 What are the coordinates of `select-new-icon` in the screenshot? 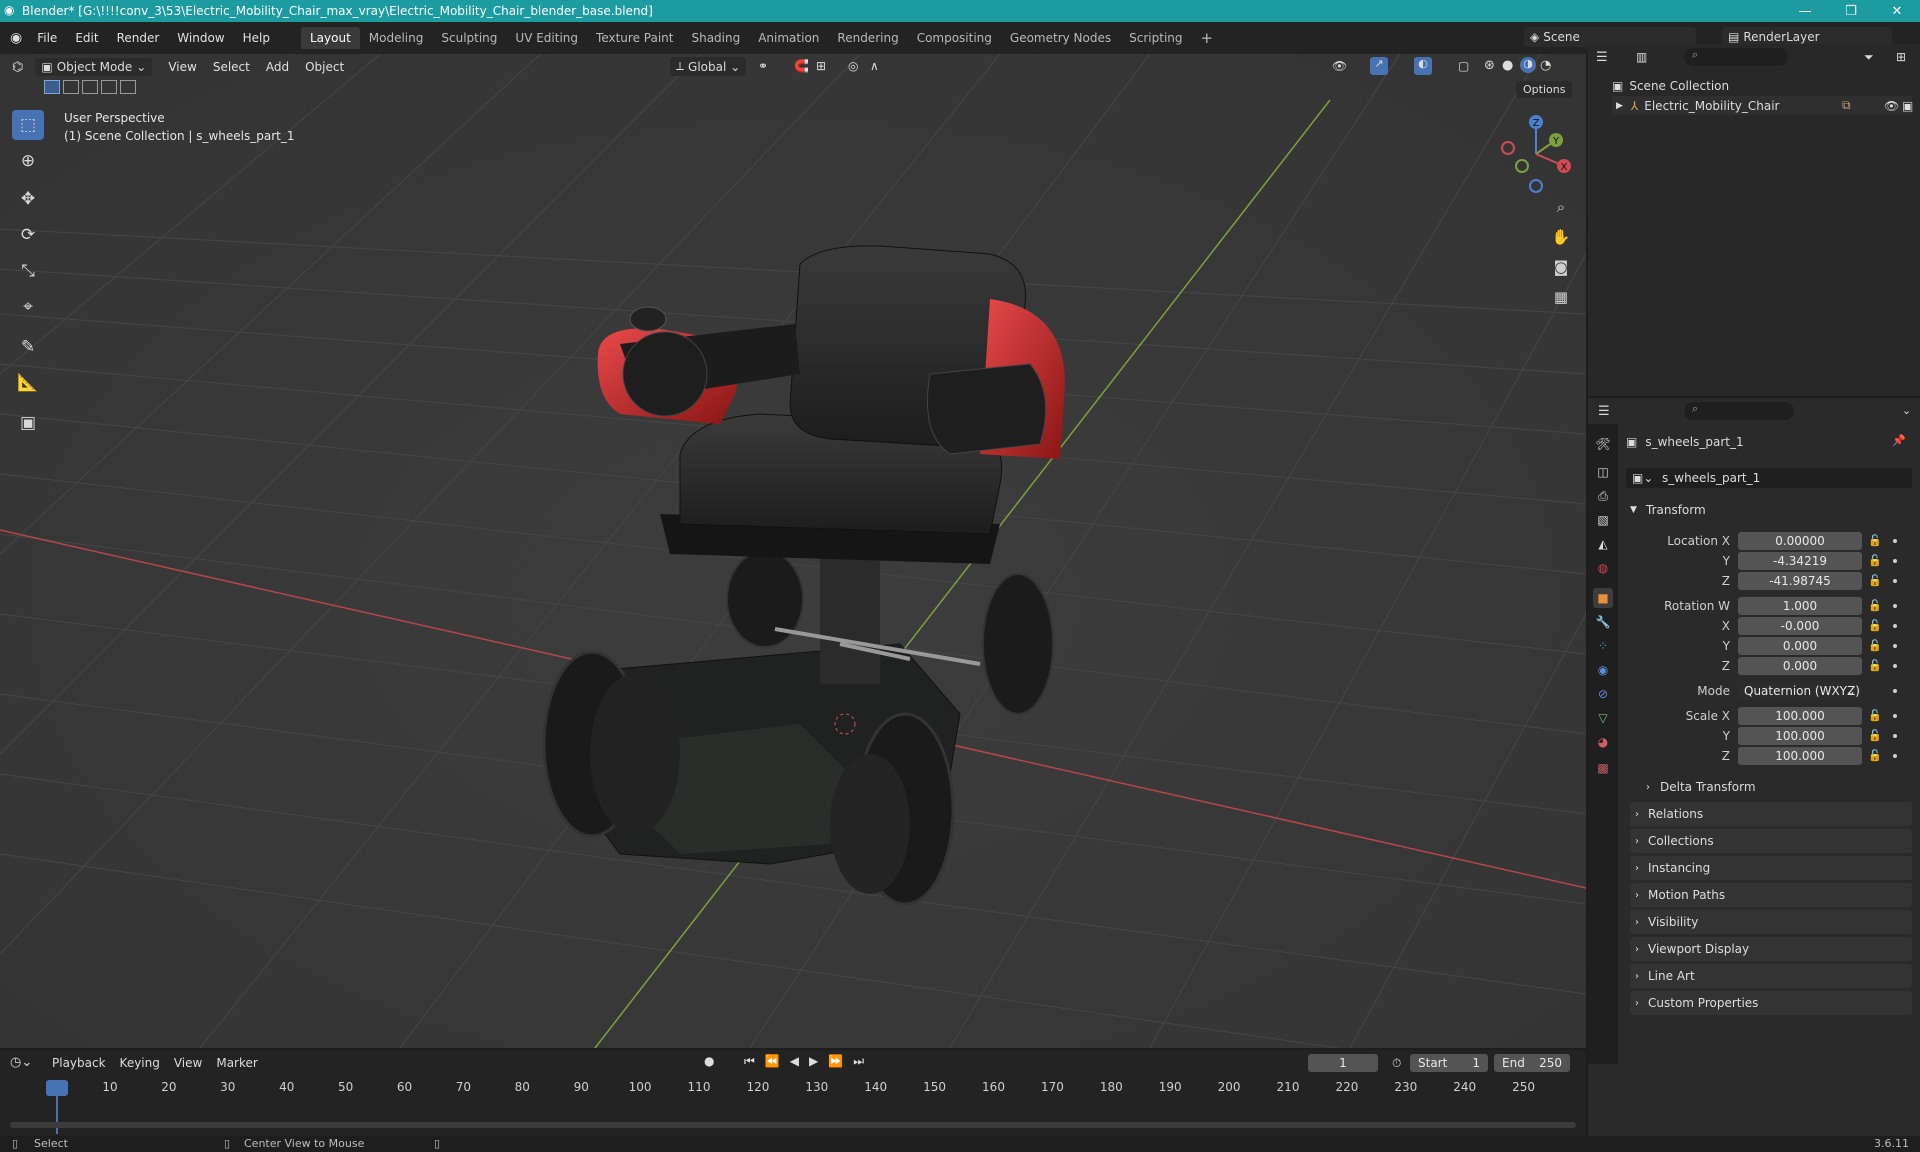 It's located at (52, 87).